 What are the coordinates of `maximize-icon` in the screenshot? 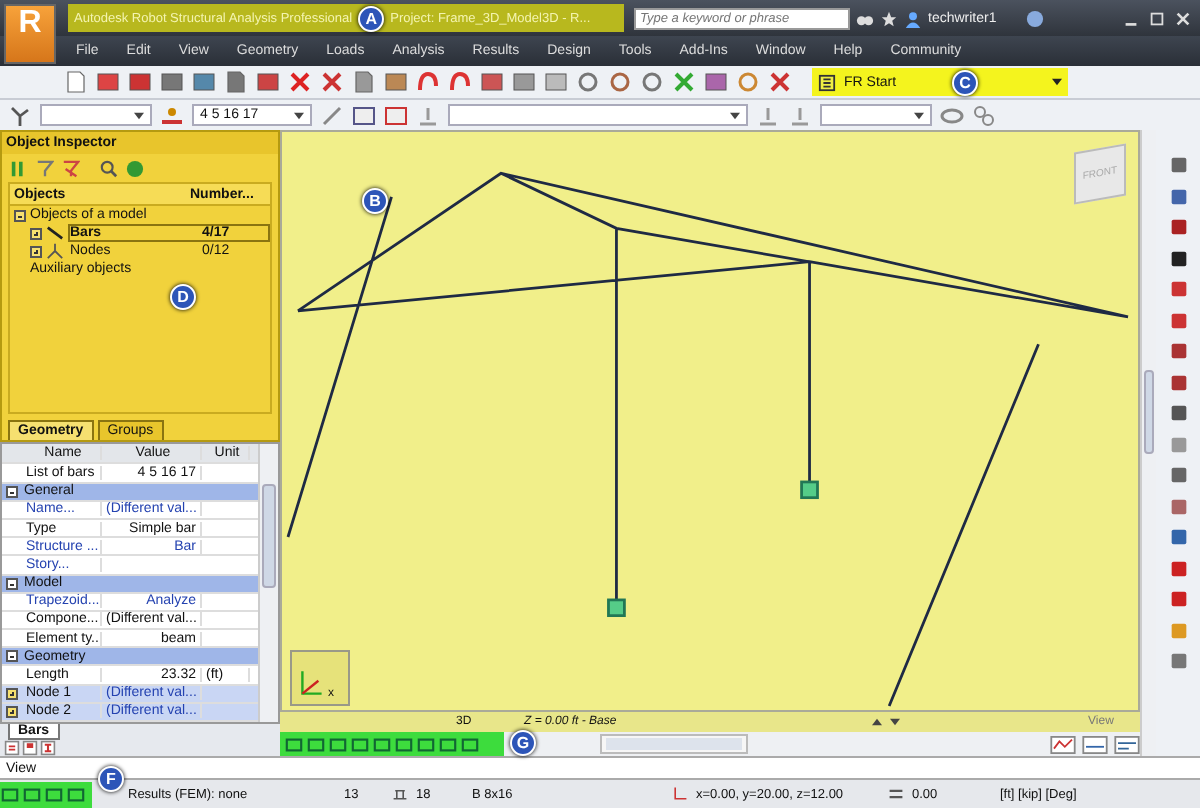 It's located at (1157, 18).